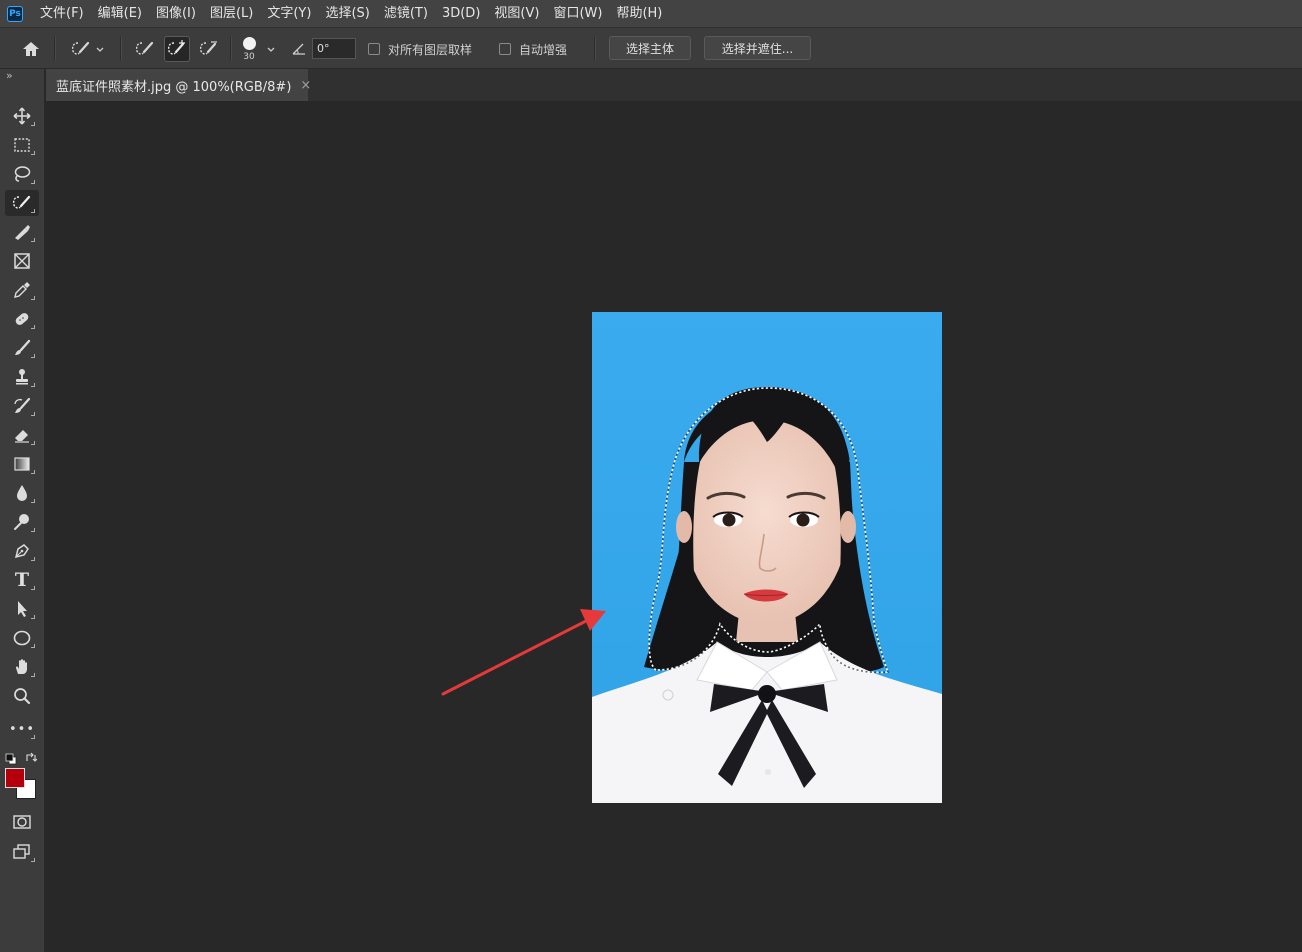 The height and width of the screenshot is (952, 1302). I want to click on annotation-arrow-icon, so click(523, 652).